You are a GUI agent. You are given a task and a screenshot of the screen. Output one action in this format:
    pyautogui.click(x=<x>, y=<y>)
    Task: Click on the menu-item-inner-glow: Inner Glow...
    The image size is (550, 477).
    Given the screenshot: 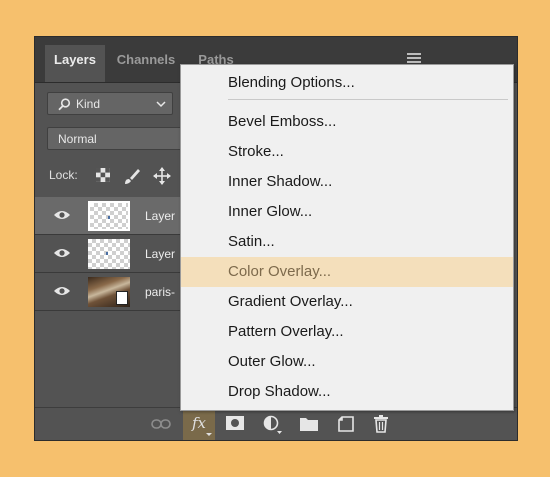 What is the action you would take?
    pyautogui.click(x=347, y=212)
    